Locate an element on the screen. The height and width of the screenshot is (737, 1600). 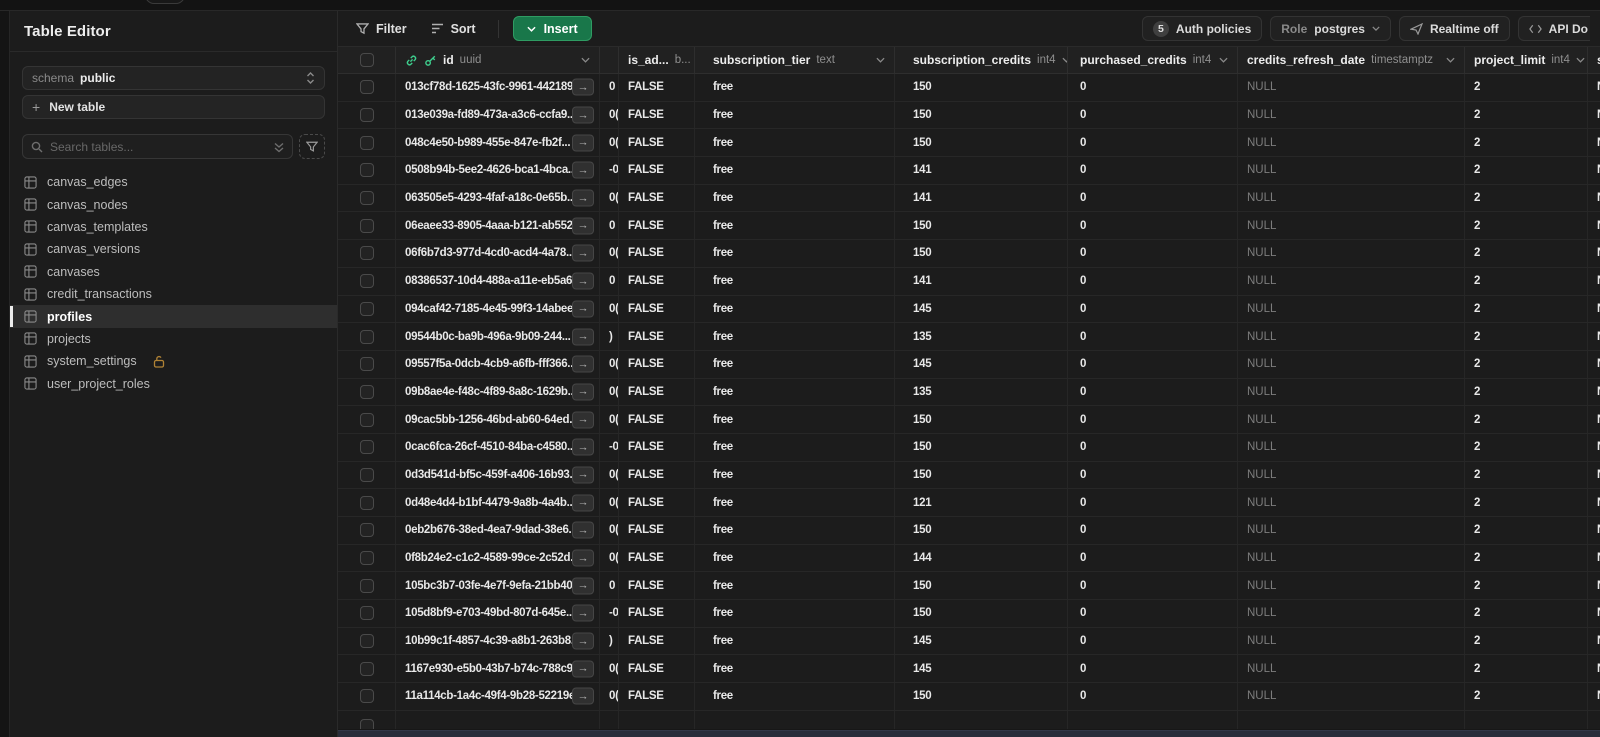
cell-id: 08386537-10d4-488a-a11e-eb5a6... → is located at coordinates (498, 281).